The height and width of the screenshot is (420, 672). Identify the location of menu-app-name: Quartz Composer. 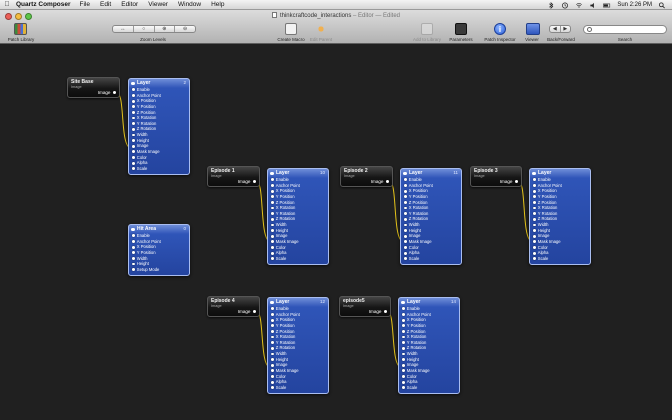
(43, 4).